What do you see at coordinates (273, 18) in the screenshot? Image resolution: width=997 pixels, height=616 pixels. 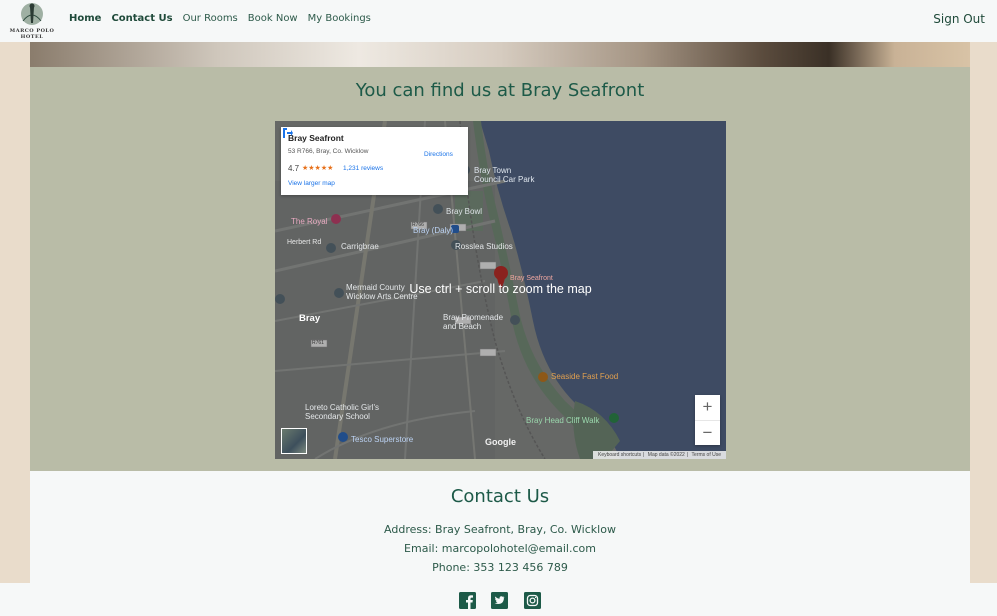 I see `nav-link-book-now: Book Now` at bounding box center [273, 18].